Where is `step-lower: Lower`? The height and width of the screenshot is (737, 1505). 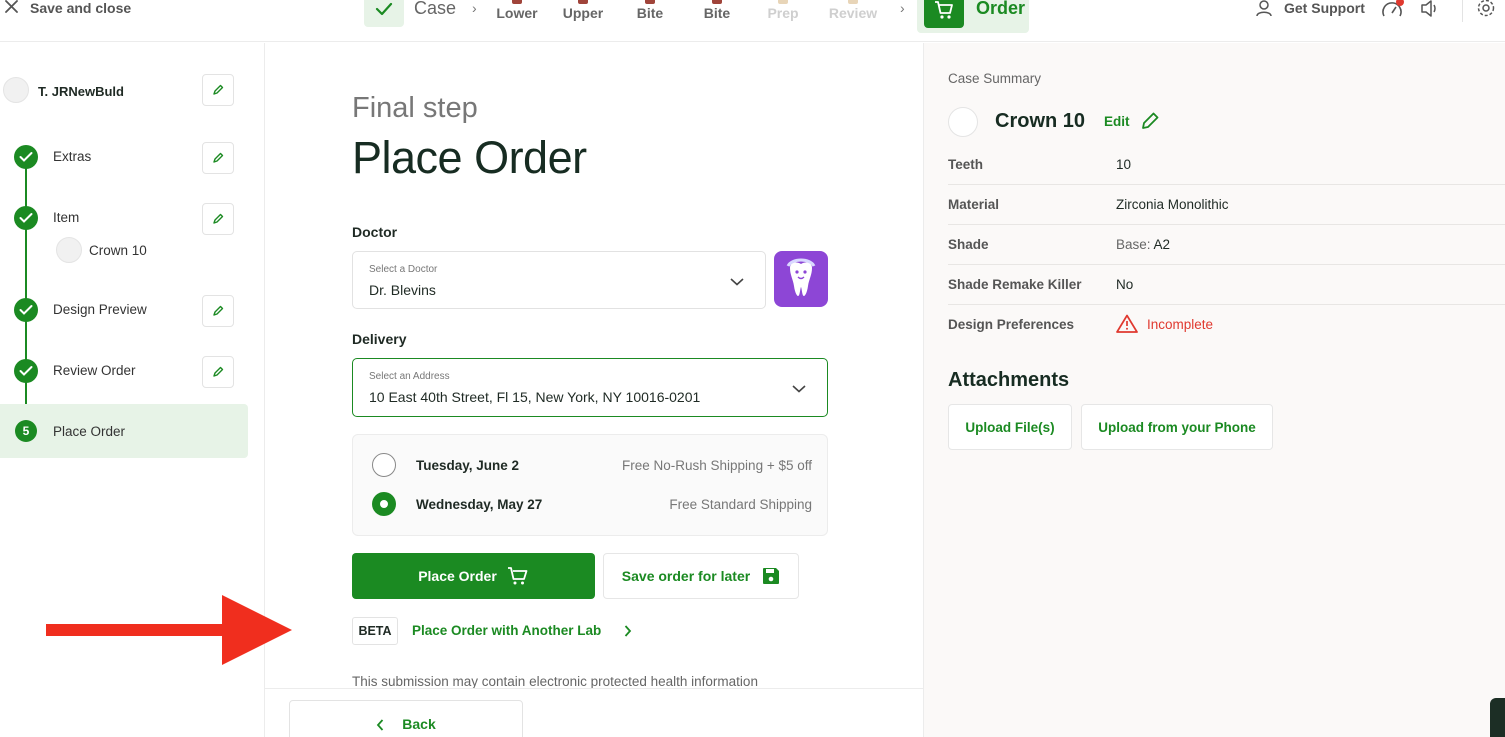
step-lower: Lower is located at coordinates (517, 10).